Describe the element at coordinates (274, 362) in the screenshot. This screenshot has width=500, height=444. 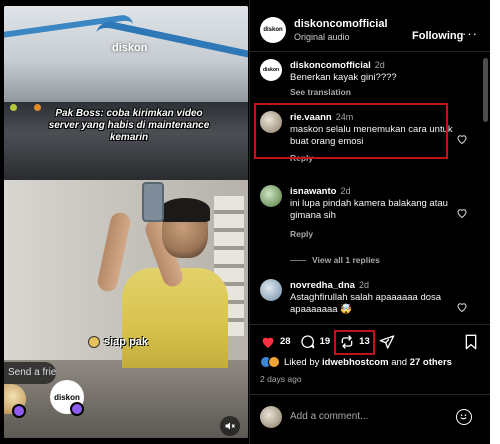
I see `liked-by-avatar` at that location.